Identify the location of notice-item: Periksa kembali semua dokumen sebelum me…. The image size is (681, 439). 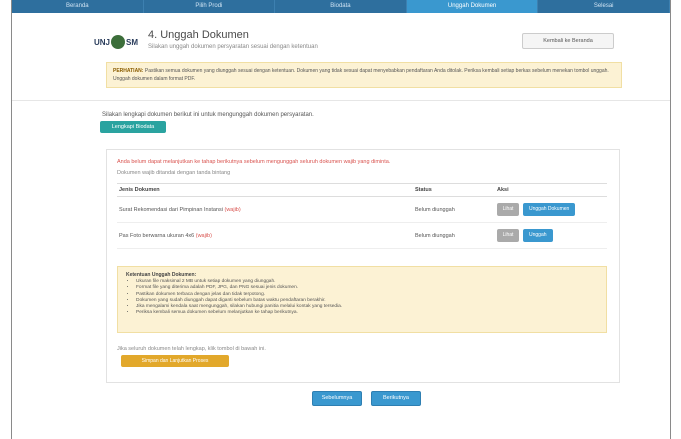
(367, 313).